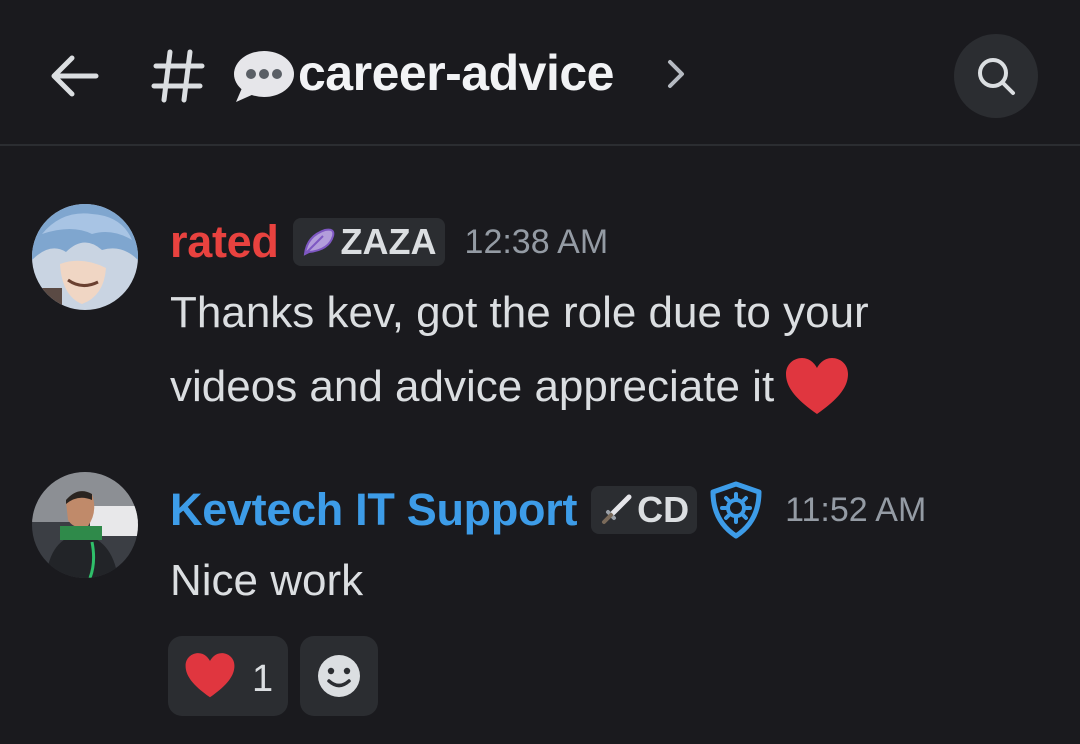 This screenshot has width=1080, height=744. Describe the element at coordinates (856, 509) in the screenshot. I see `timestamp: 11:52 AM` at that location.